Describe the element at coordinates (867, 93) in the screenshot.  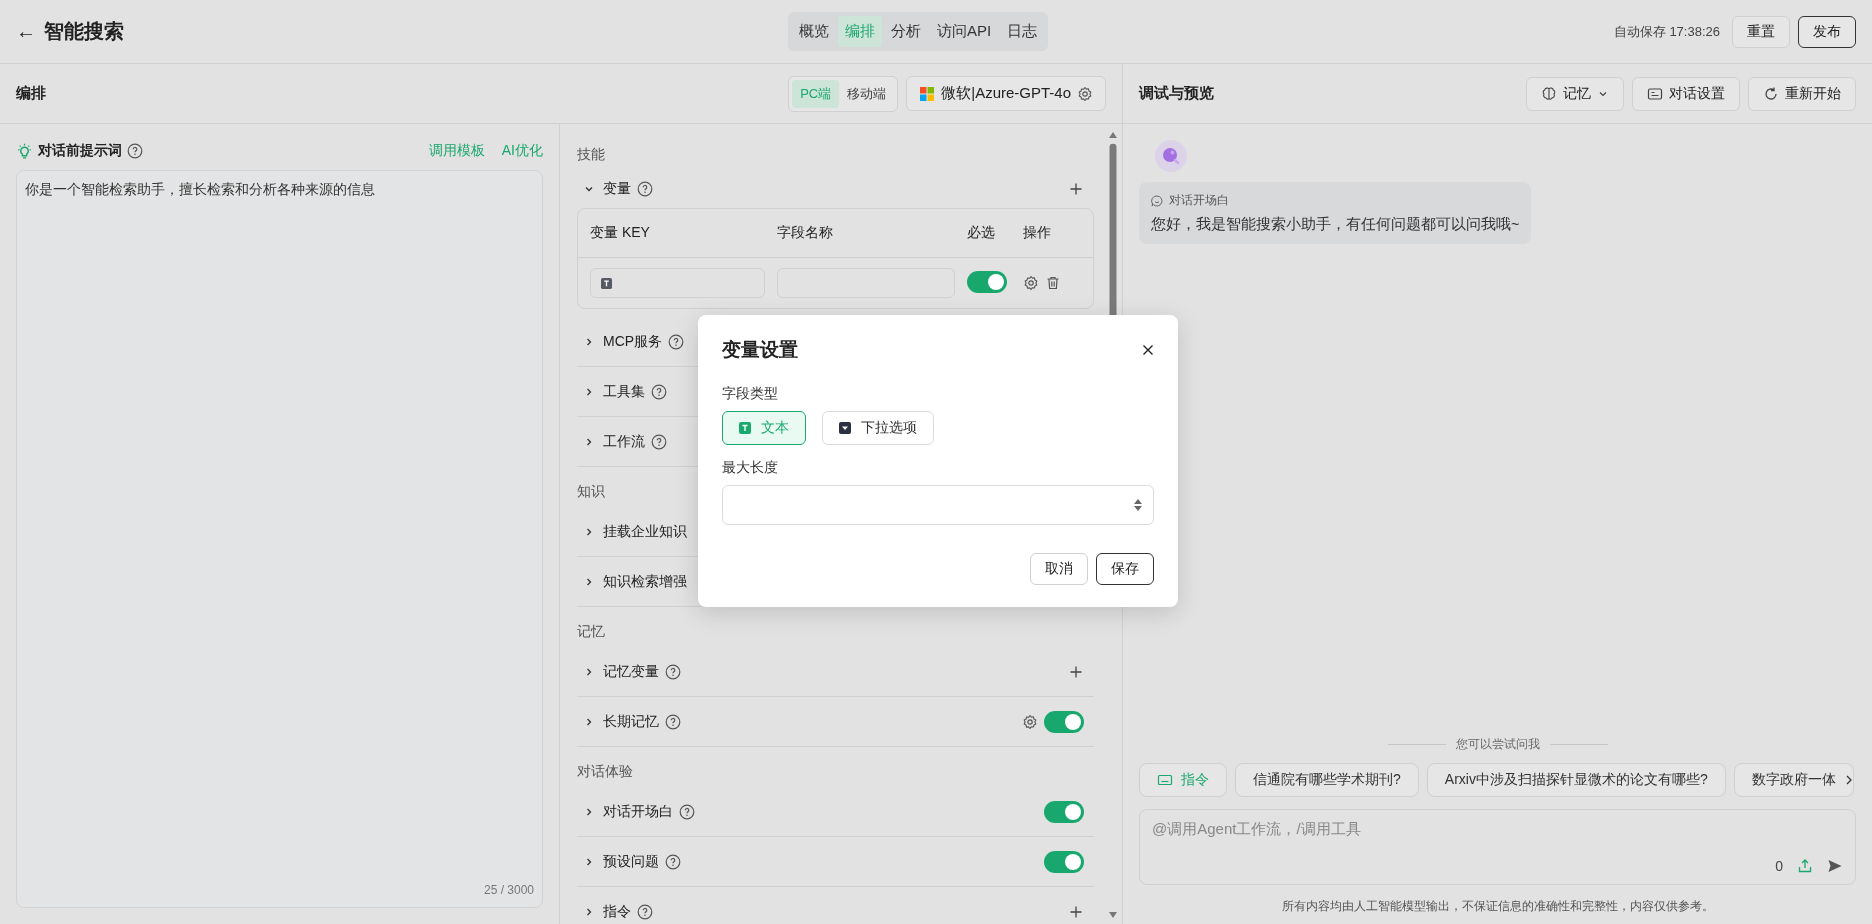
I see `platform-option: 移动端` at that location.